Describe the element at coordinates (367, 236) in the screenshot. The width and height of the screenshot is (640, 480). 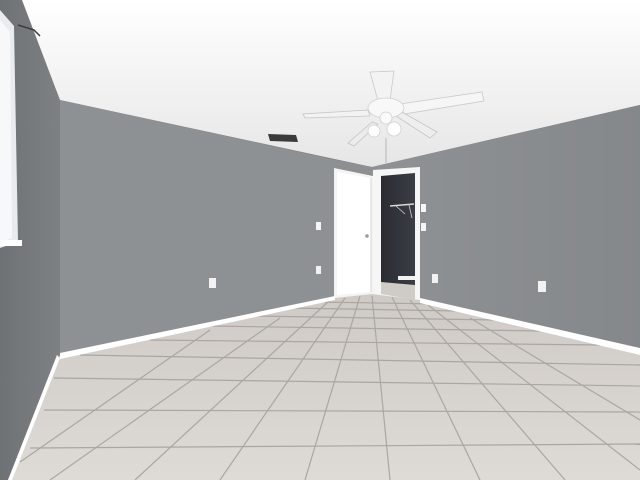
I see `door-knob` at that location.